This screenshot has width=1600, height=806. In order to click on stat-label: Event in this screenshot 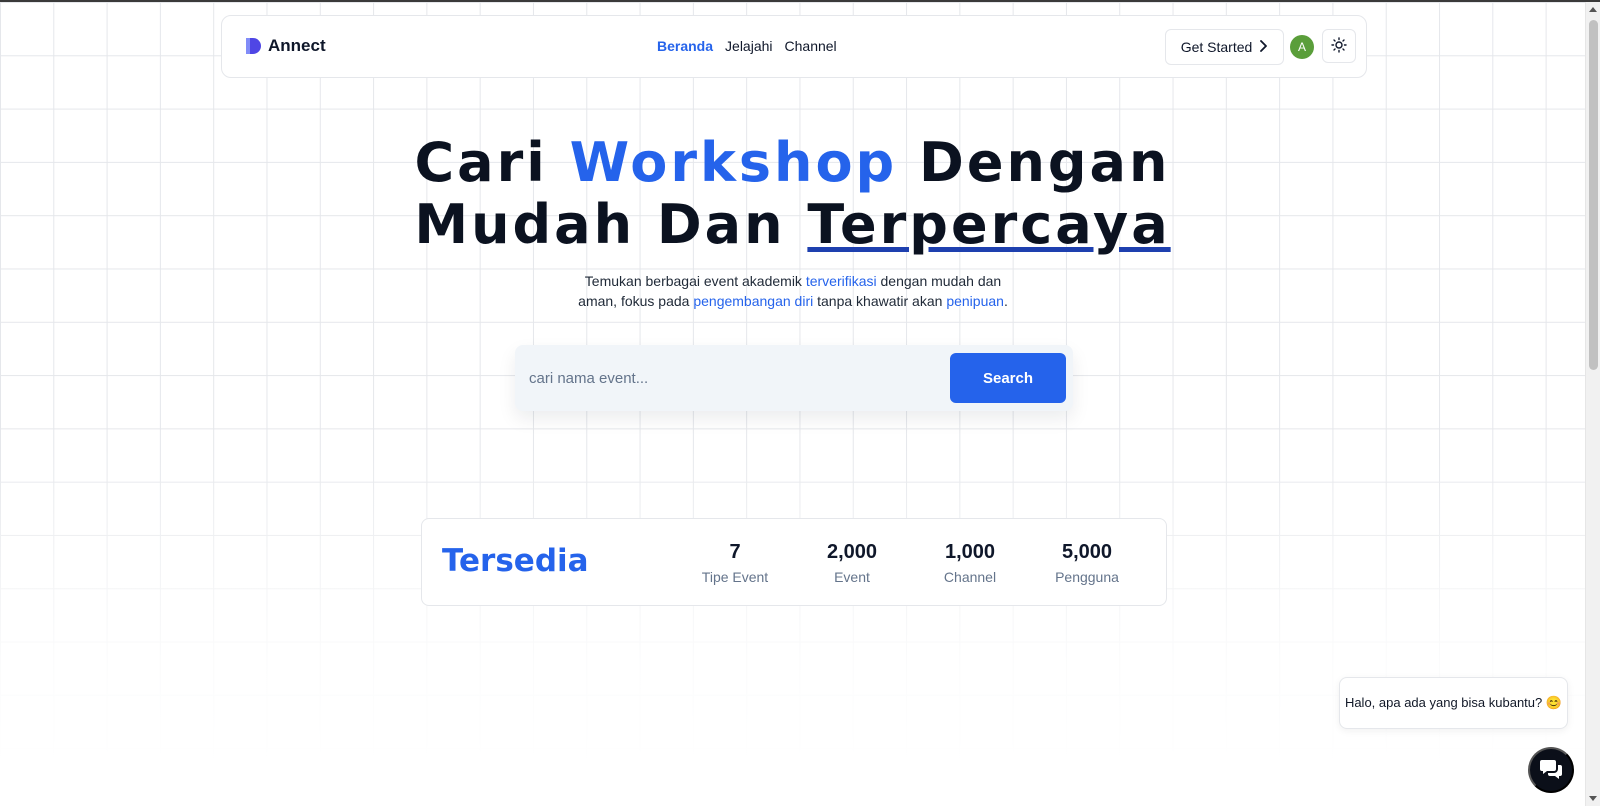, I will do `click(852, 577)`.